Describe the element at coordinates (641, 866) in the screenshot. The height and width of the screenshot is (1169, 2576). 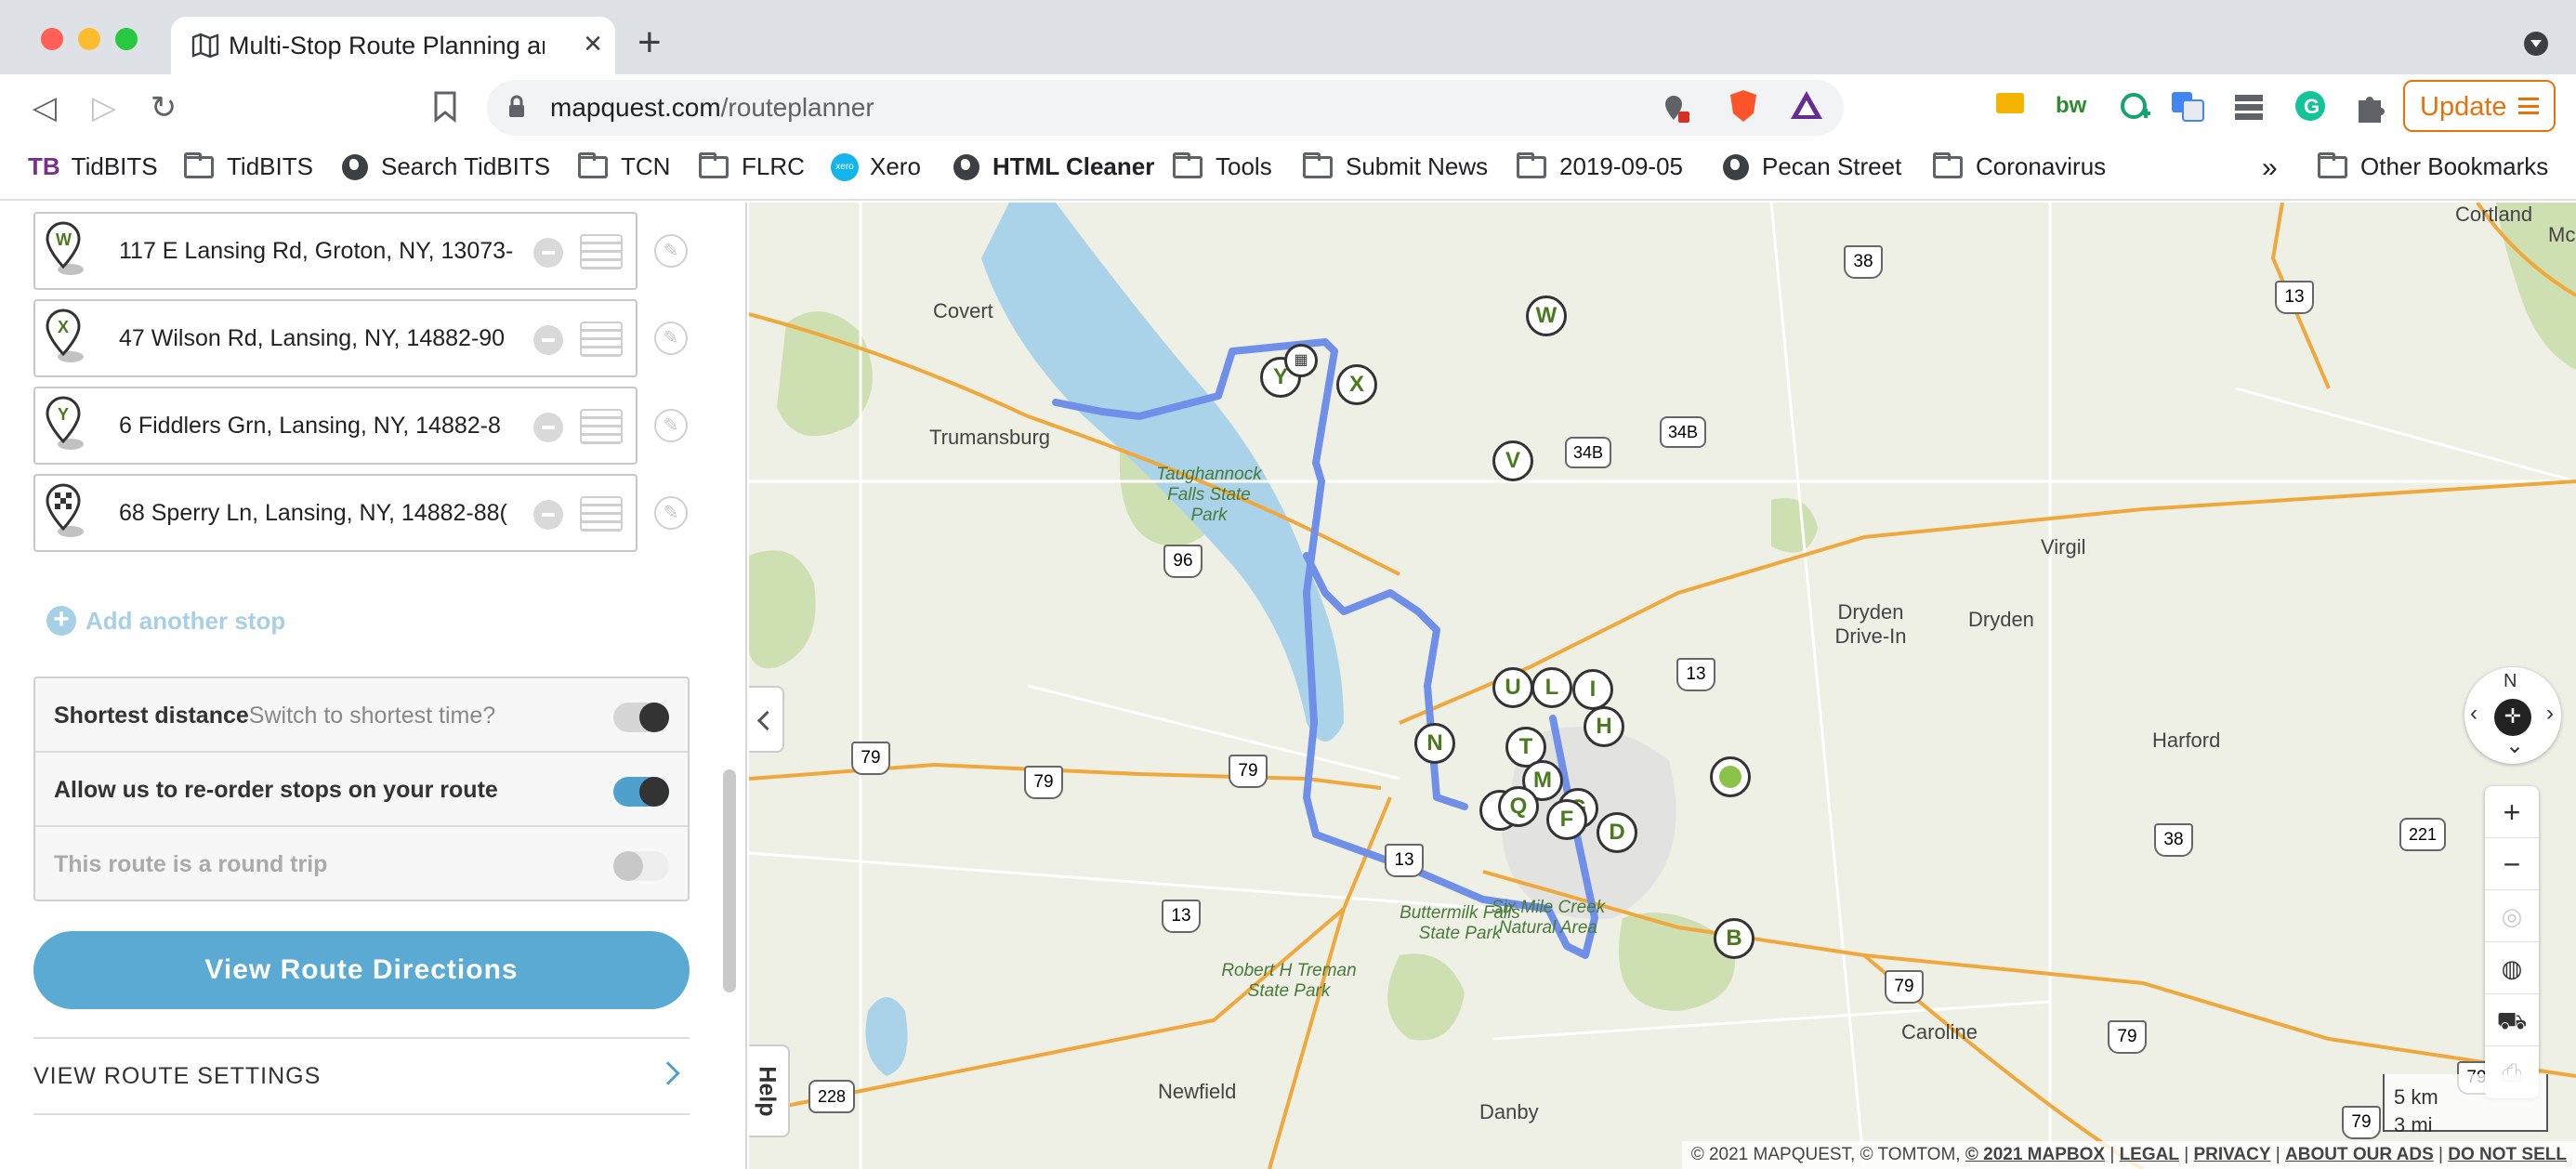
I see `round-trip-toggle` at that location.